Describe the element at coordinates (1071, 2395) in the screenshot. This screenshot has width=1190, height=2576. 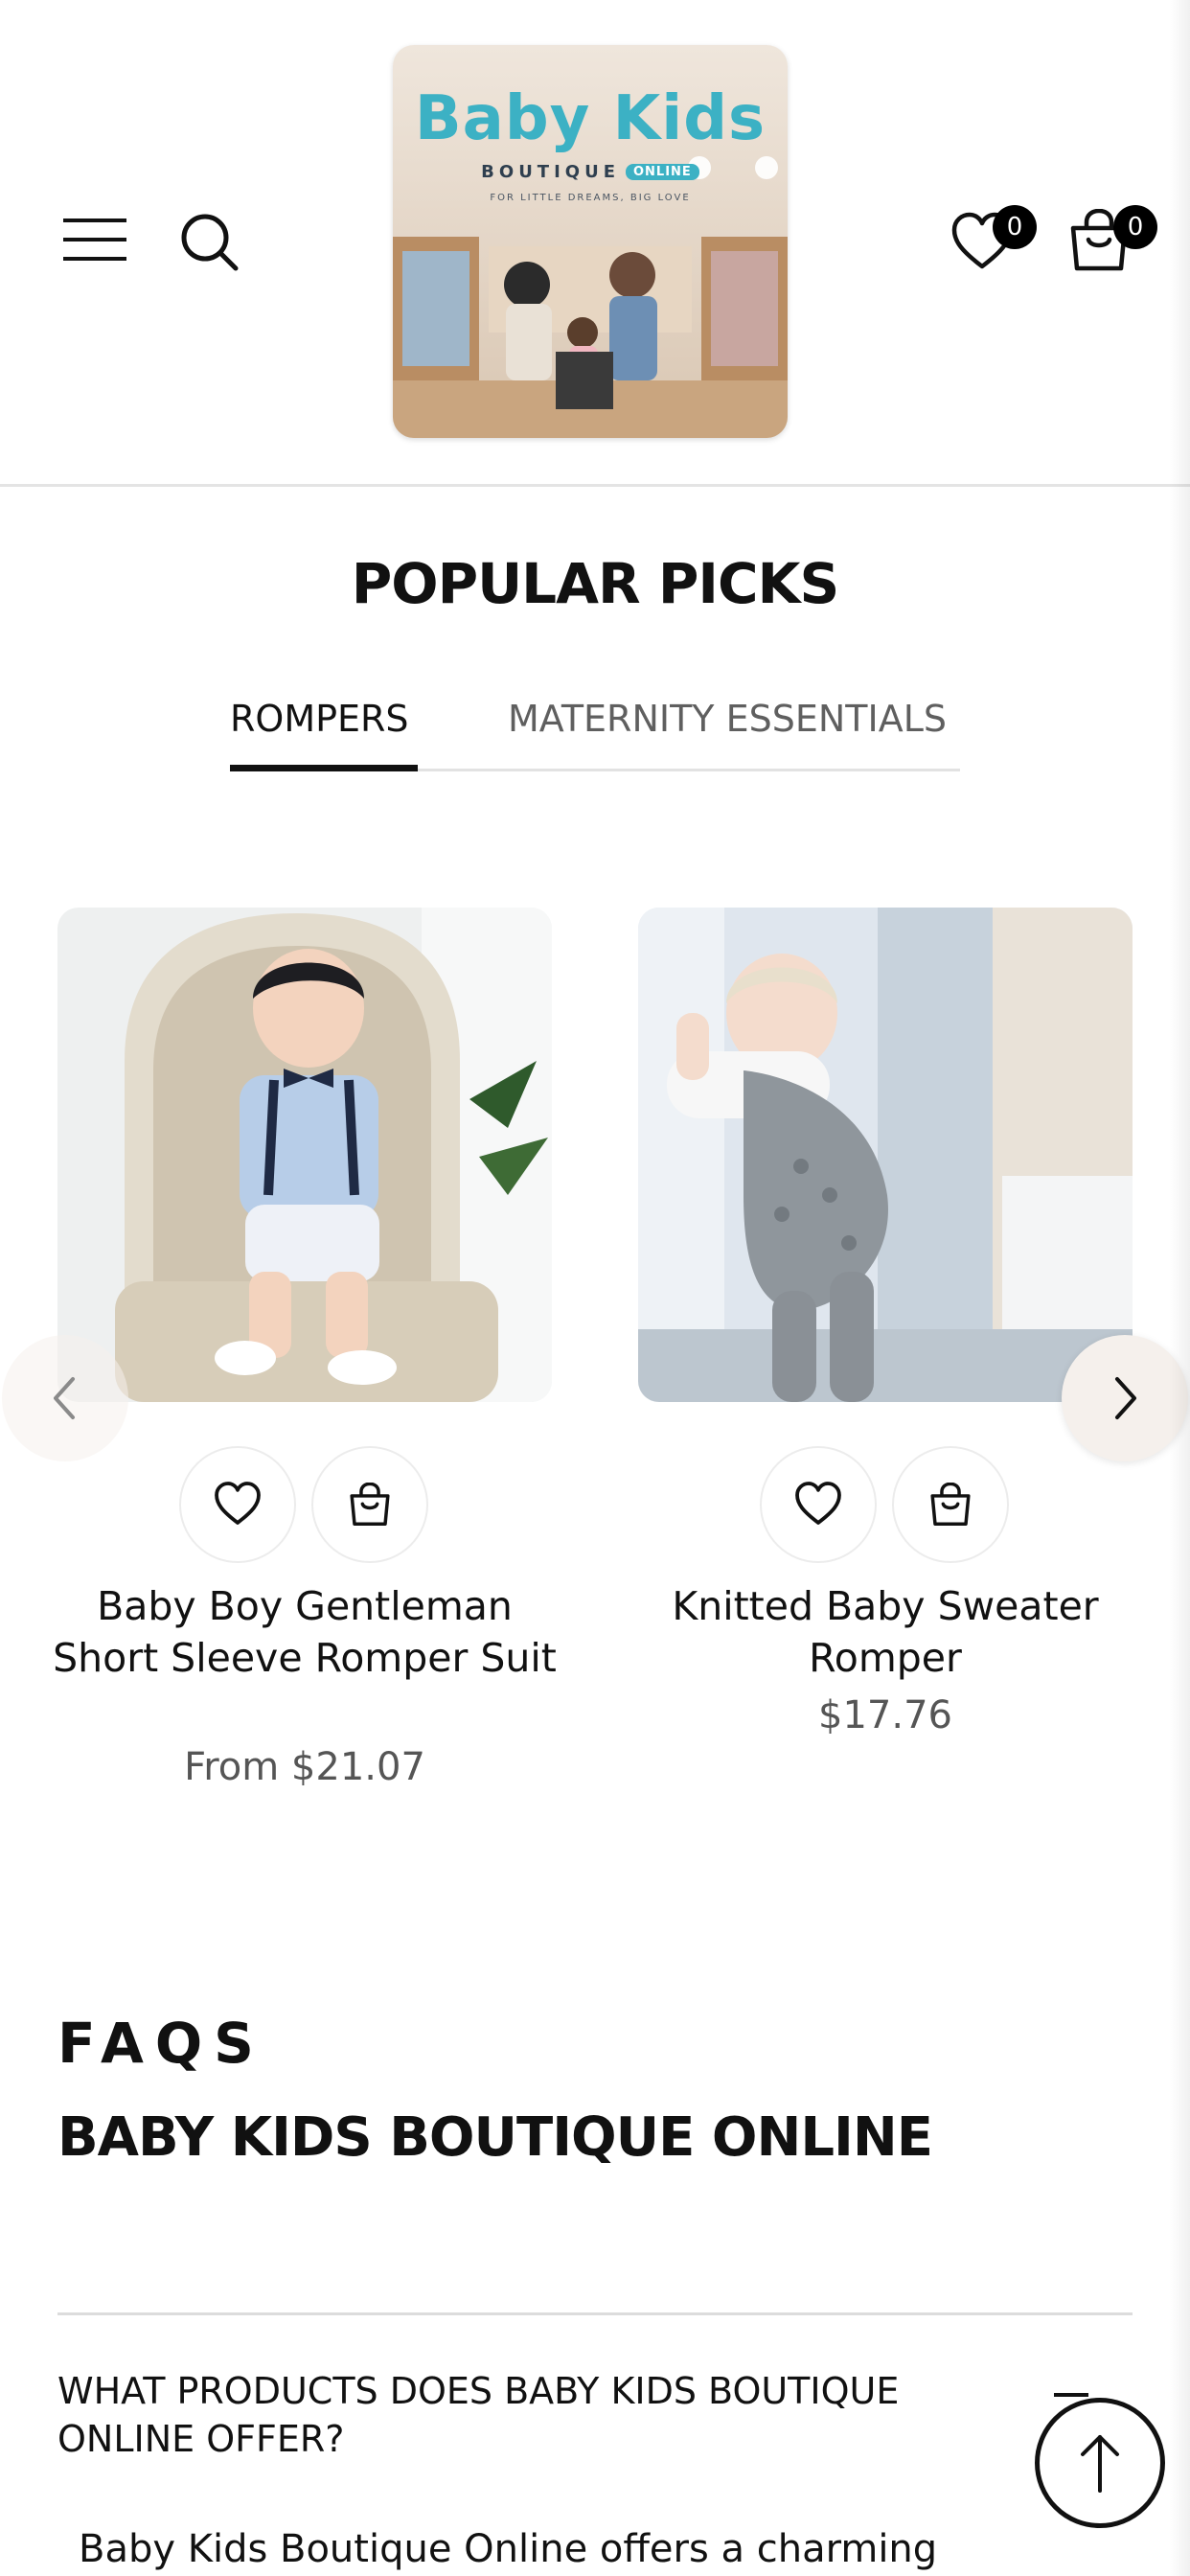
I see `minus-icon` at that location.